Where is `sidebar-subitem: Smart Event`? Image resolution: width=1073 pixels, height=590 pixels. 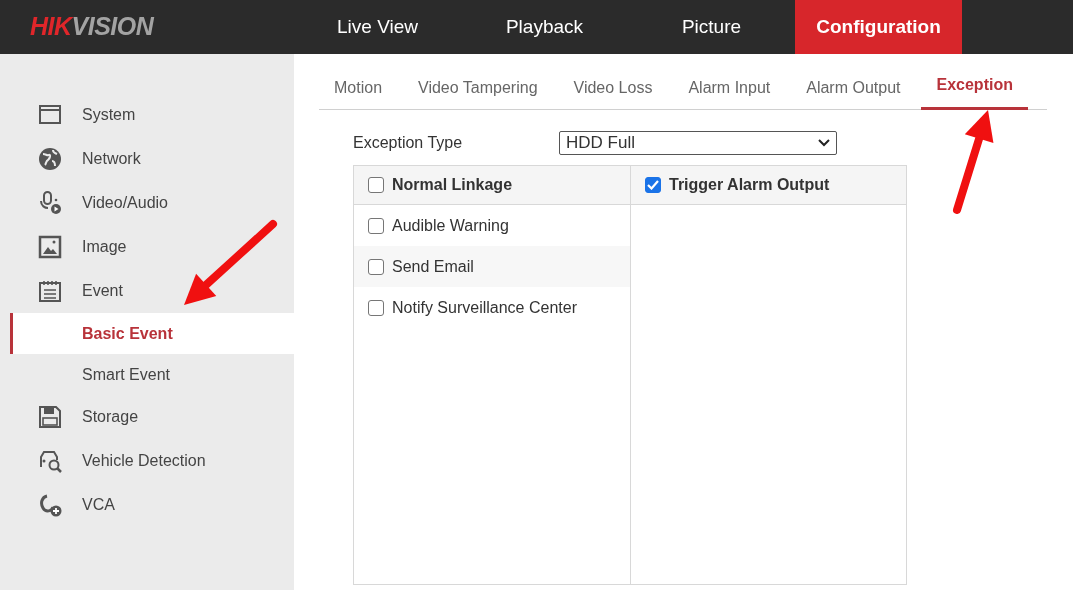
sidebar-subitem: Smart Event is located at coordinates (147, 374).